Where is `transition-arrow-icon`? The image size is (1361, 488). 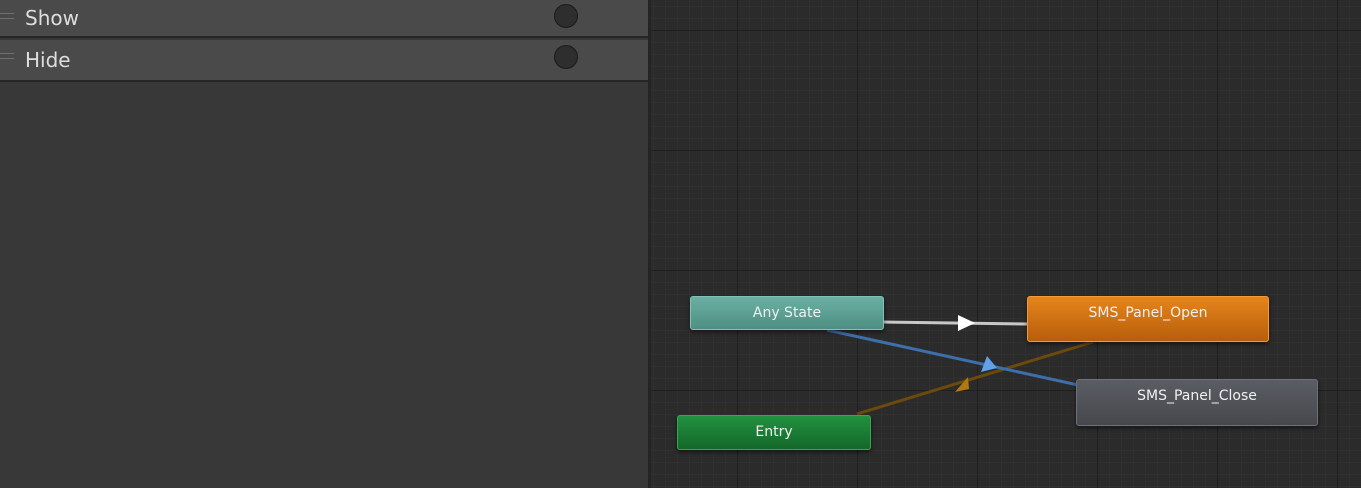
transition-arrow-icon is located at coordinates (966, 323).